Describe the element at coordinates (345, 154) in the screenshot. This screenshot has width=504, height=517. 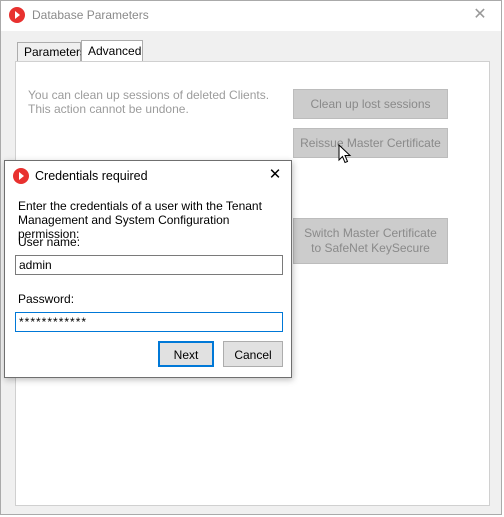
I see `mouse-cursor-icon` at that location.